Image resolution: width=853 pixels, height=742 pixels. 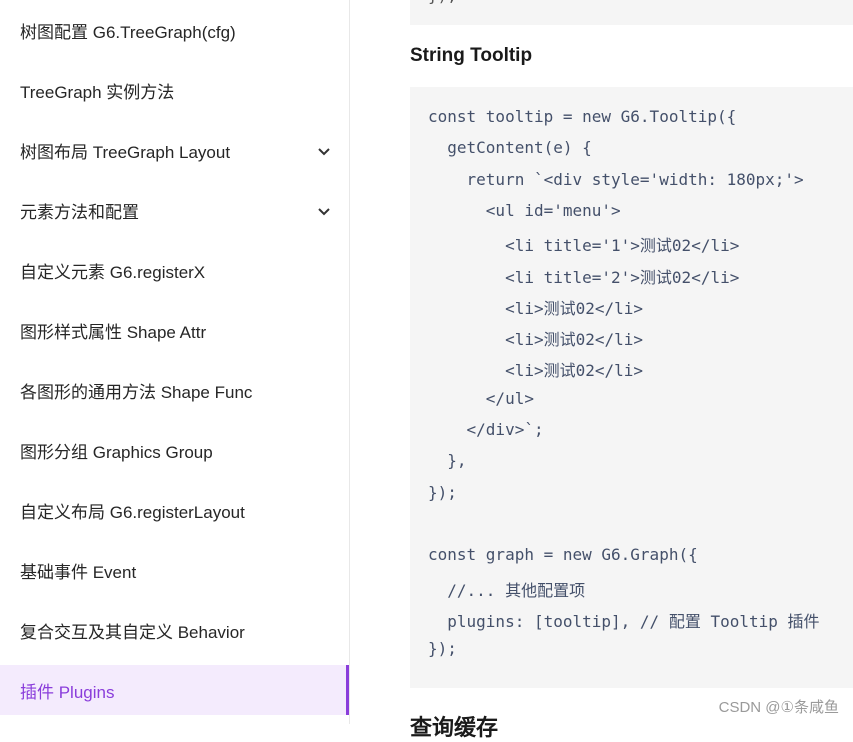 What do you see at coordinates (97, 92) in the screenshot?
I see `sidebar-item-label: TreeGraph 实例方法` at bounding box center [97, 92].